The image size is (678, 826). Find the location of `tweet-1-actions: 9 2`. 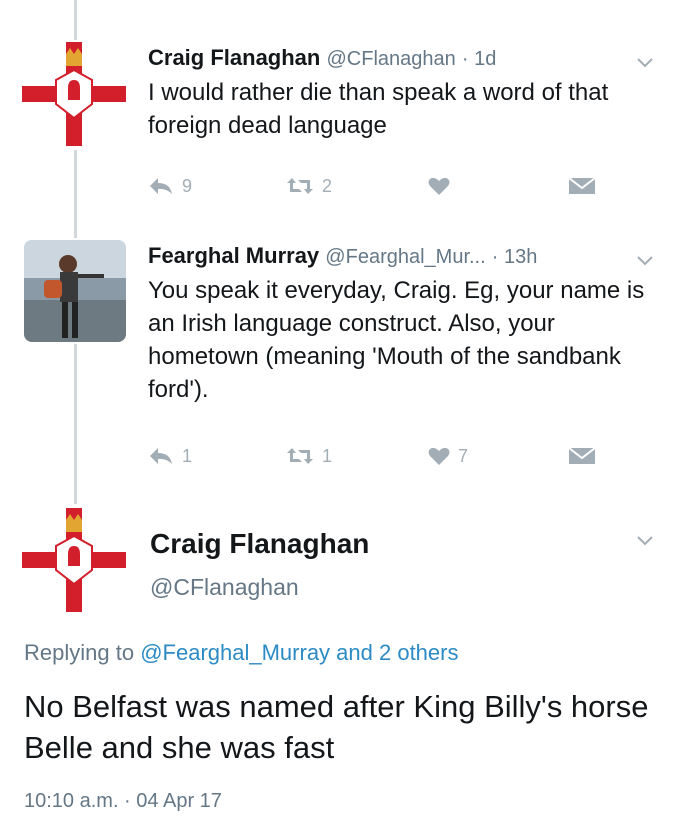

tweet-1-actions: 9 2 is located at coordinates (388, 186).